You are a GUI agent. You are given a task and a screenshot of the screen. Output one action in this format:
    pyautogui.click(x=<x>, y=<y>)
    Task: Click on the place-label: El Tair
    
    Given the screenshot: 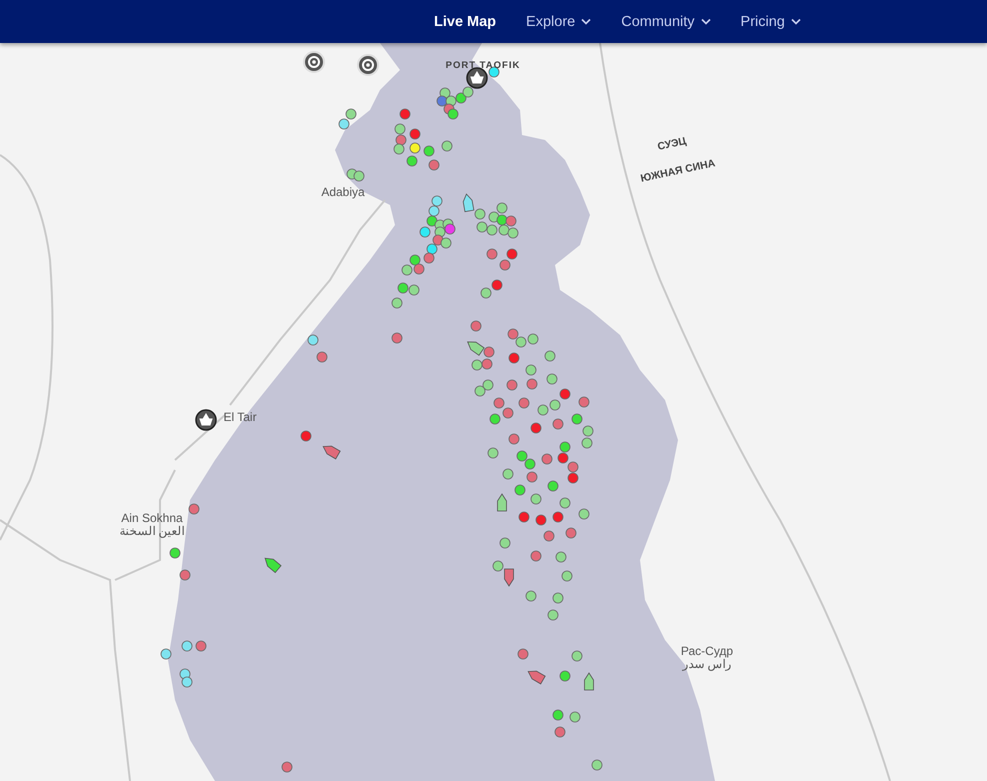 What is the action you would take?
    pyautogui.click(x=240, y=417)
    